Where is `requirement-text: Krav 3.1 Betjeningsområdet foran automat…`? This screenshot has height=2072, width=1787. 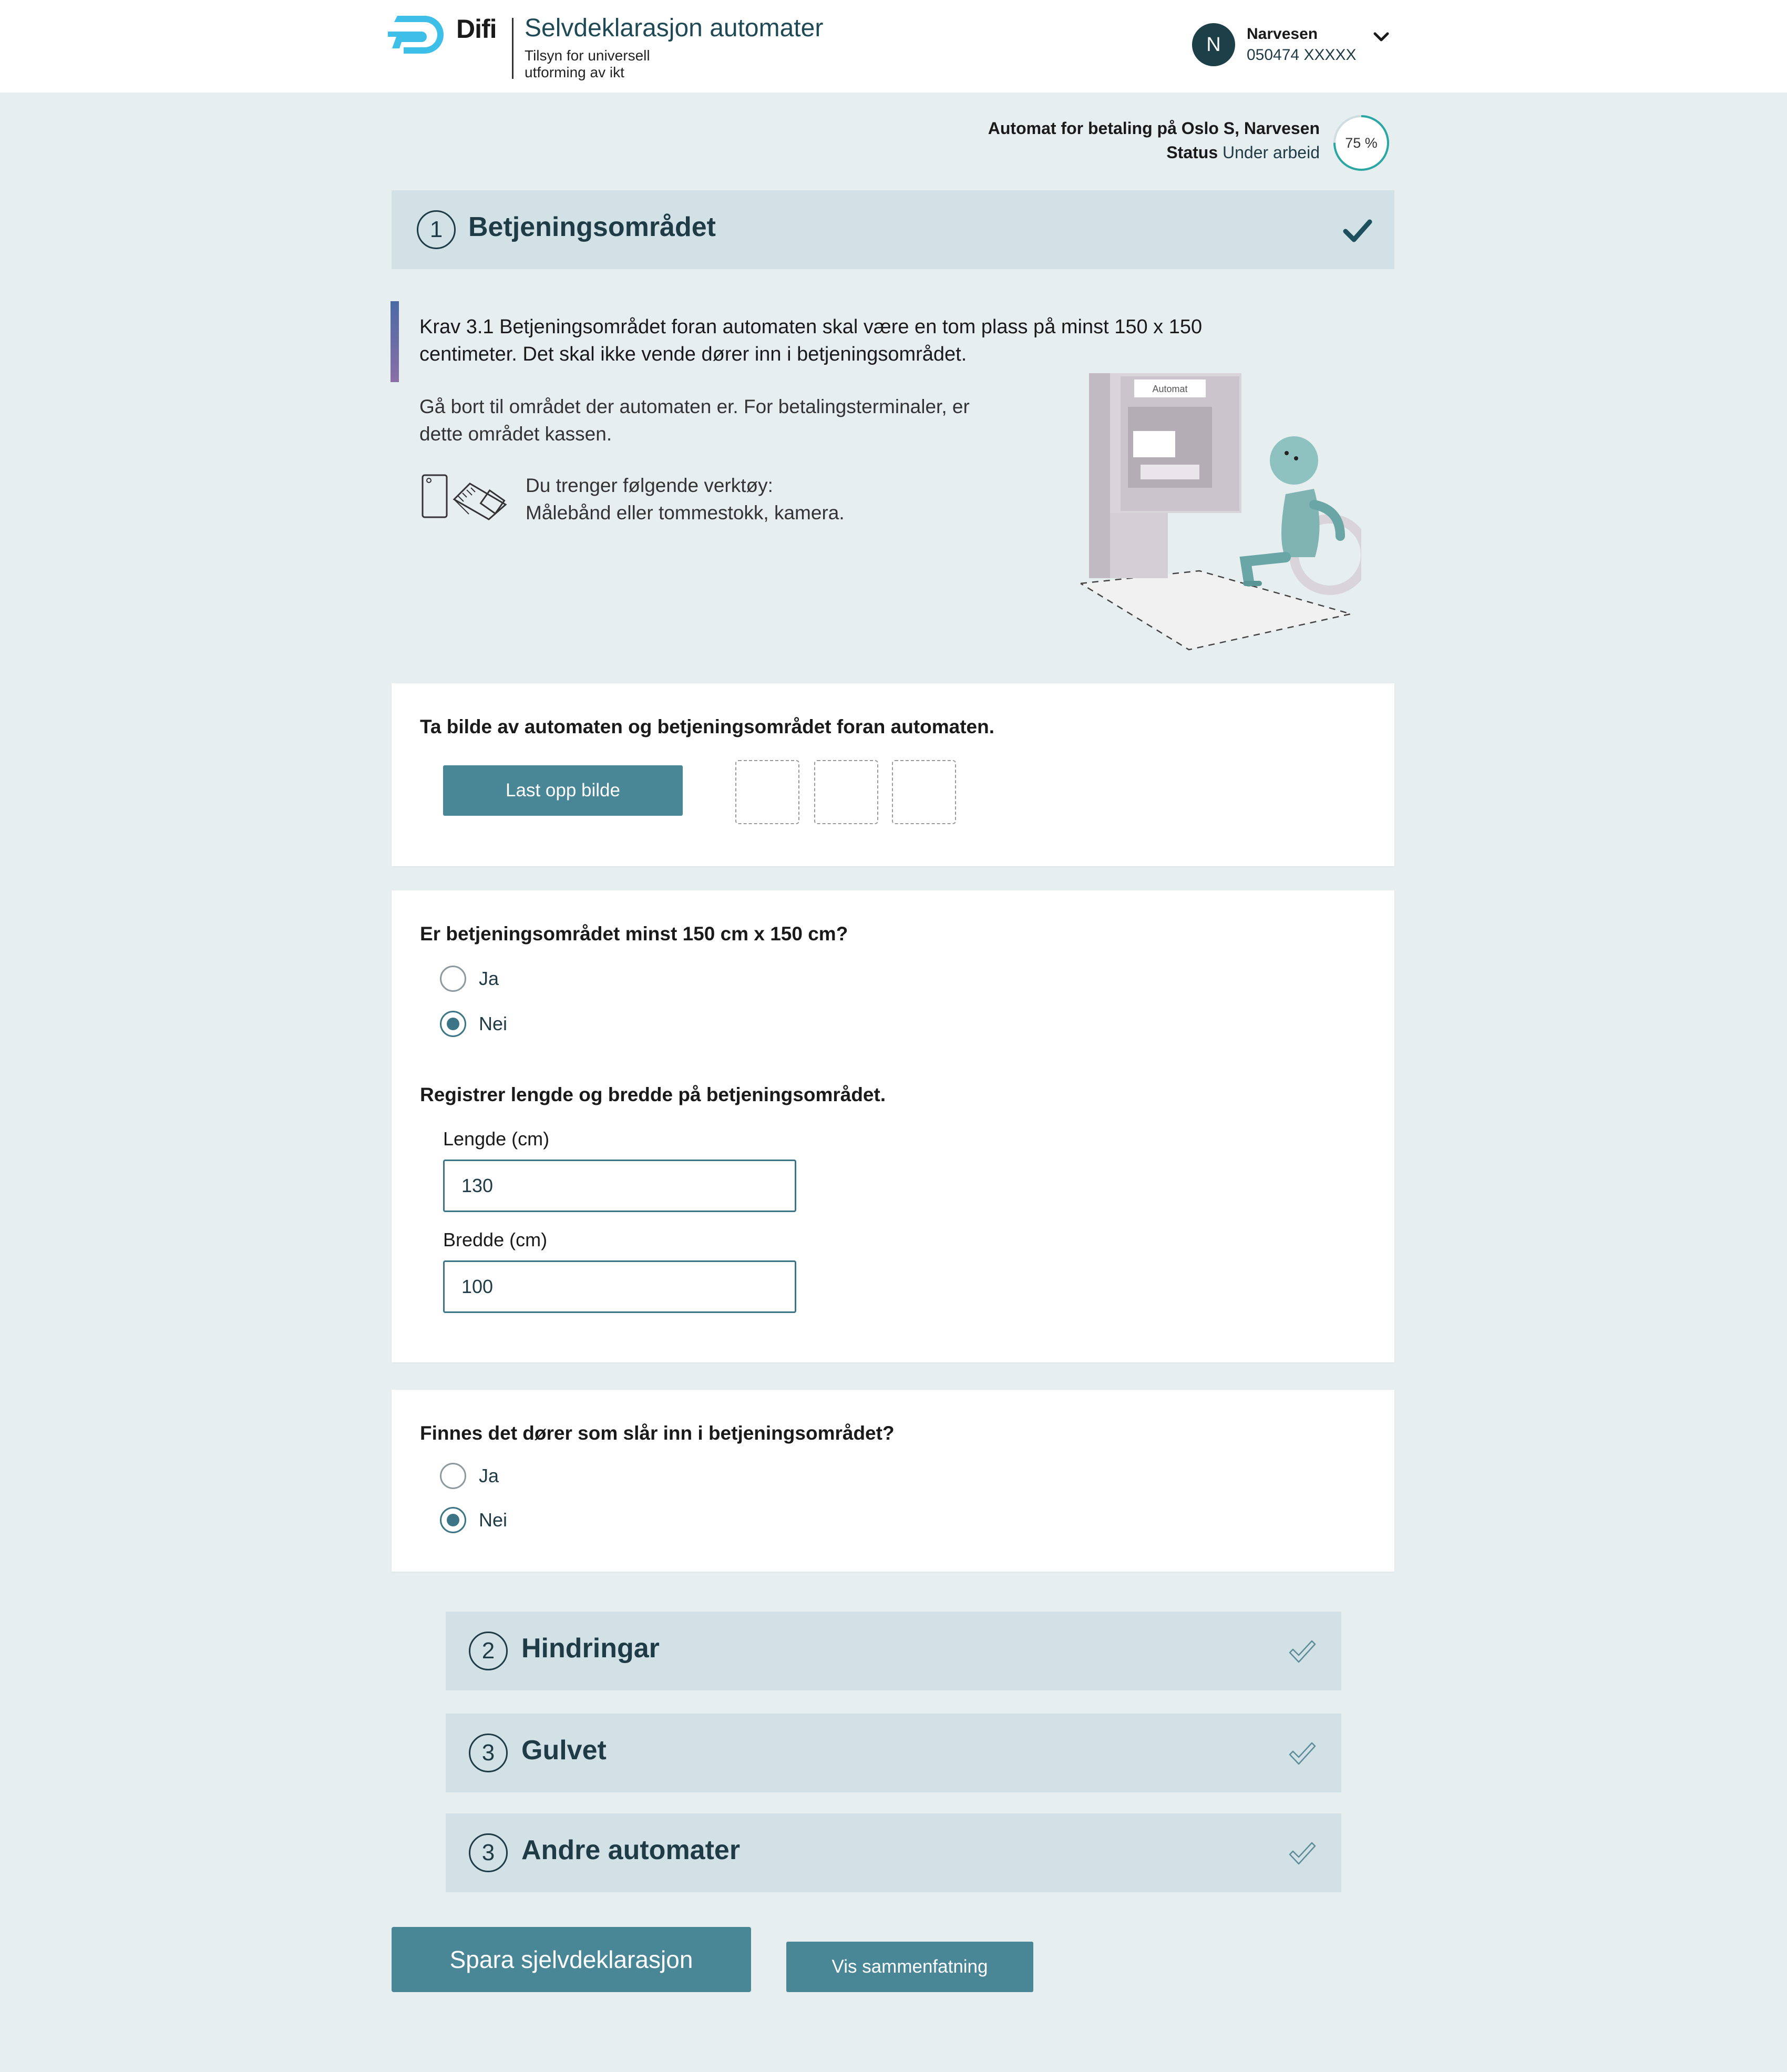 requirement-text: Krav 3.1 Betjeningsområdet foran automat… is located at coordinates (811, 340).